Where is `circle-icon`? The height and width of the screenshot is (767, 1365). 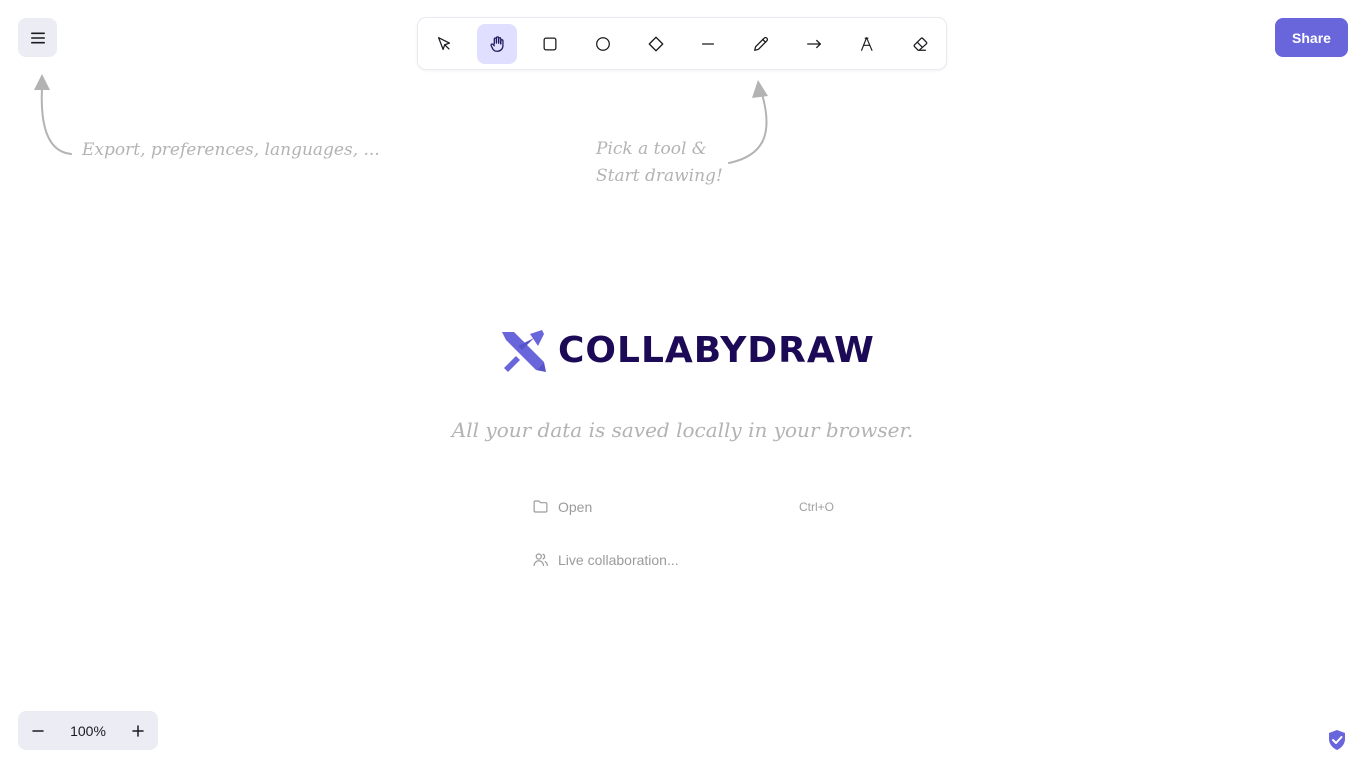 circle-icon is located at coordinates (602, 43).